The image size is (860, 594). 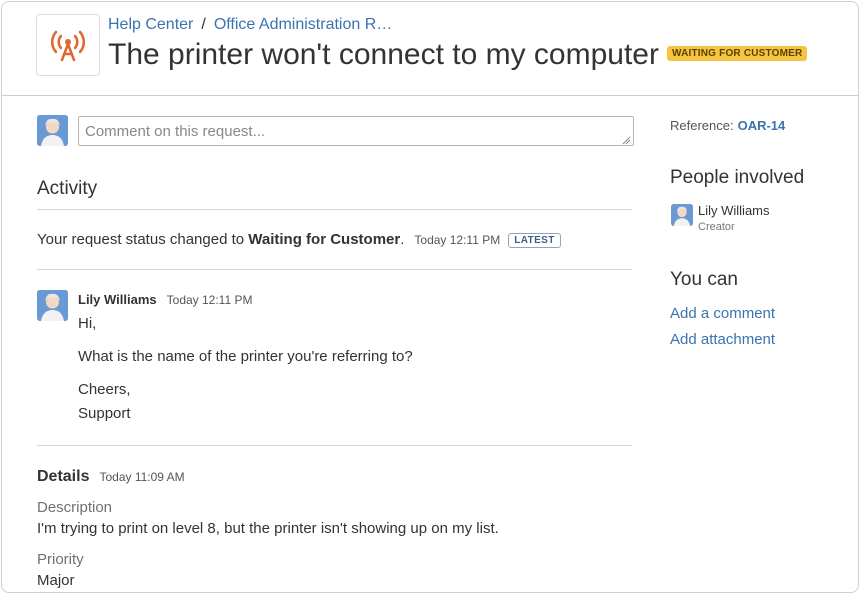 What do you see at coordinates (737, 53) in the screenshot?
I see `status-badge: WAITING FOR CUSTOMER` at bounding box center [737, 53].